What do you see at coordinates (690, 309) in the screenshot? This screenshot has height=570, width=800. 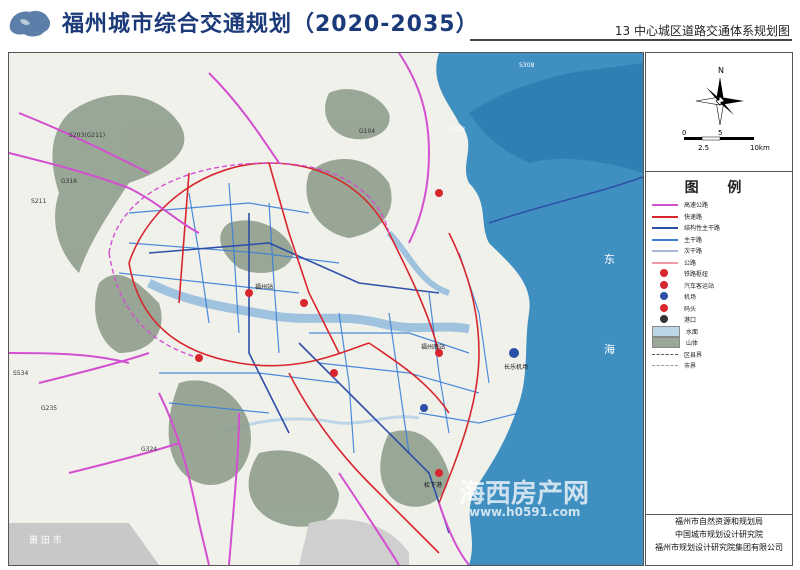 I see `legend-label: 码头` at bounding box center [690, 309].